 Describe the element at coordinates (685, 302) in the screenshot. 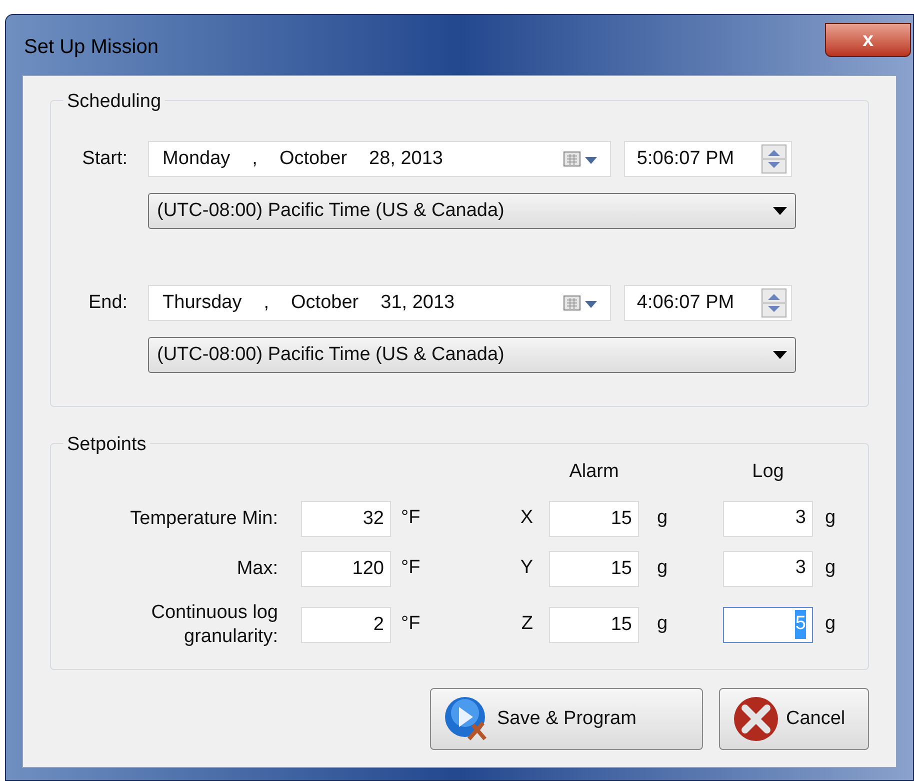

I see `time-value: 4:06:07 PM` at that location.